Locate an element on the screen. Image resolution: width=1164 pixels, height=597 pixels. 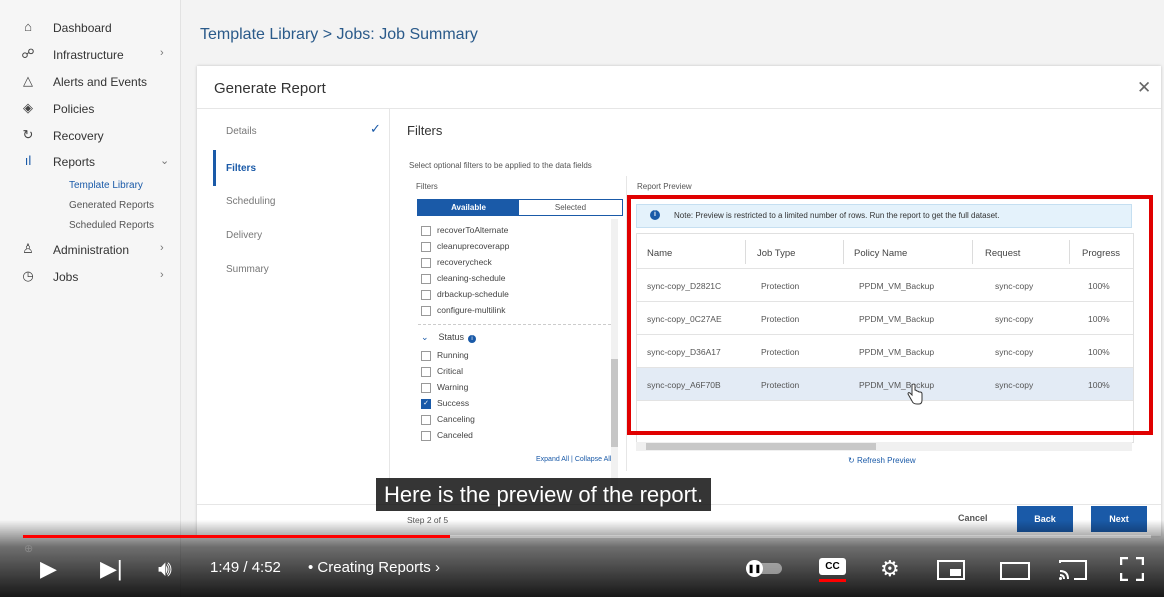
sidebar-item-alerts: △ Alerts and Events is located at coordinates (90, 83).